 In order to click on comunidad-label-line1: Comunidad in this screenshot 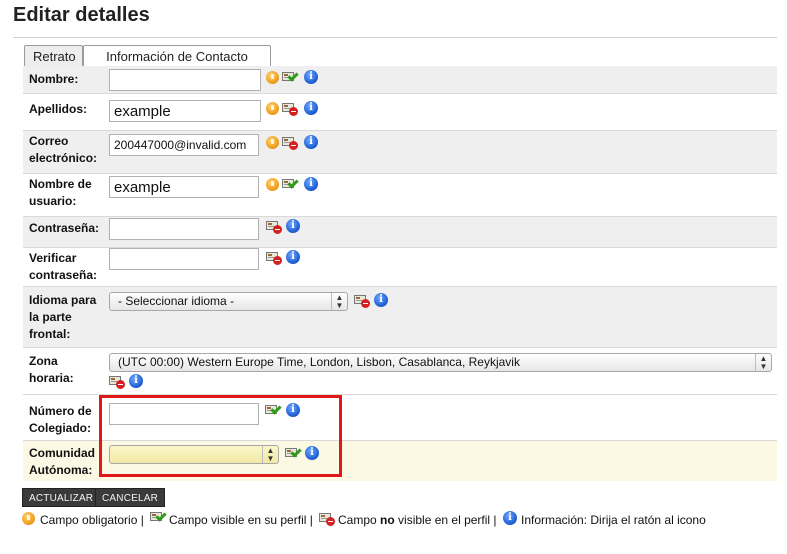, I will do `click(62, 453)`.